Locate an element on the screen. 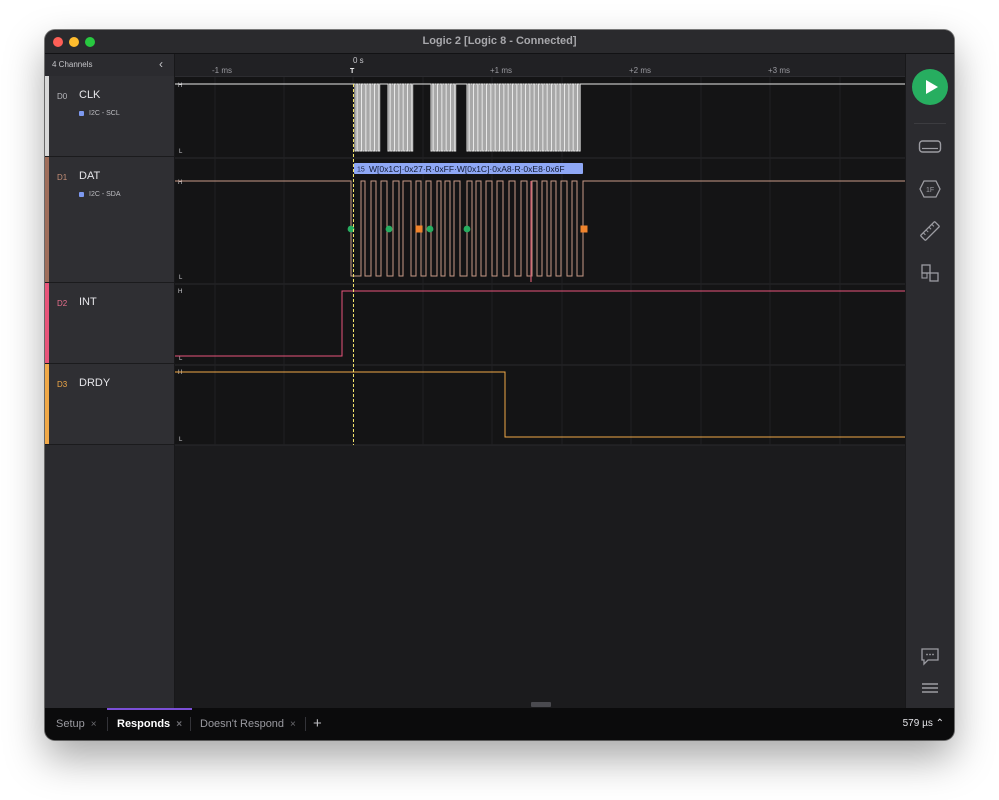  time-ruler is located at coordinates (540, 65).